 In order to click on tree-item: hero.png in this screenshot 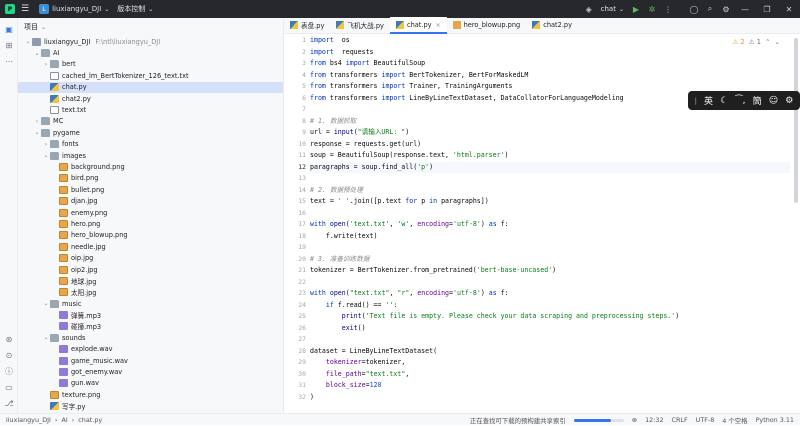, I will do `click(150, 223)`.